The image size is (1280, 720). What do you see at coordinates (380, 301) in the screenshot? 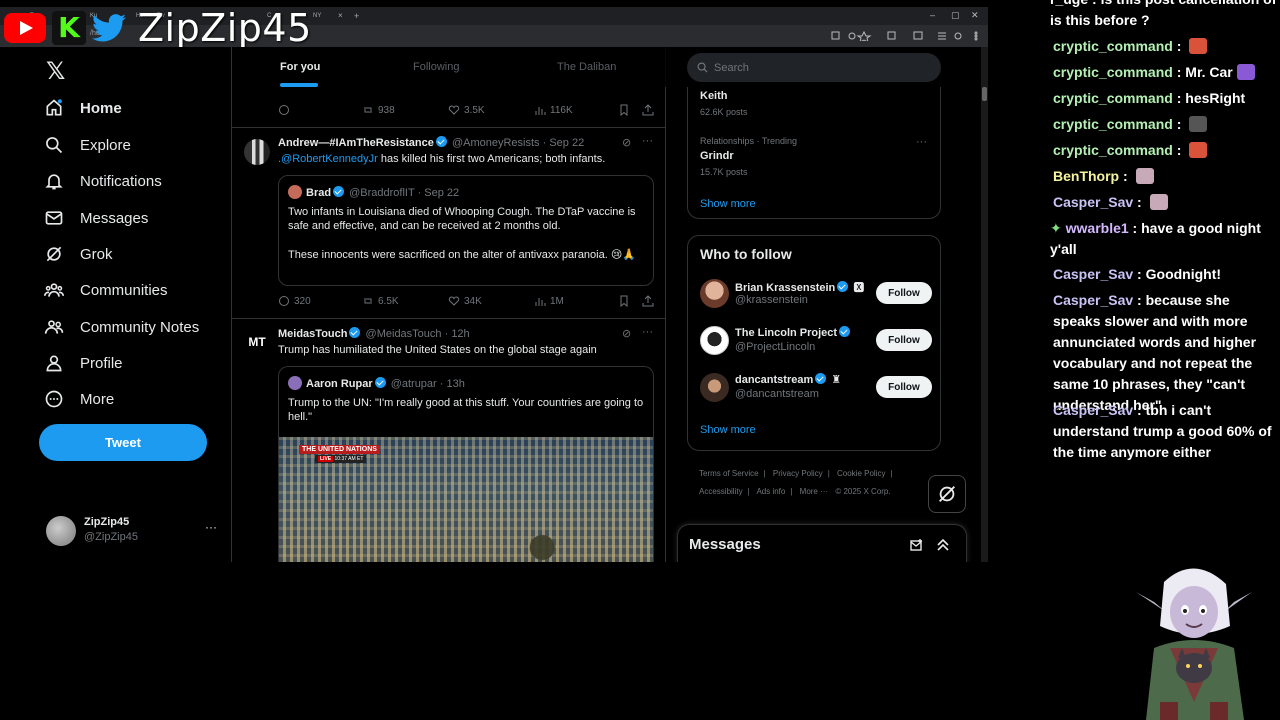
I see `repost-button: 6.5K` at bounding box center [380, 301].